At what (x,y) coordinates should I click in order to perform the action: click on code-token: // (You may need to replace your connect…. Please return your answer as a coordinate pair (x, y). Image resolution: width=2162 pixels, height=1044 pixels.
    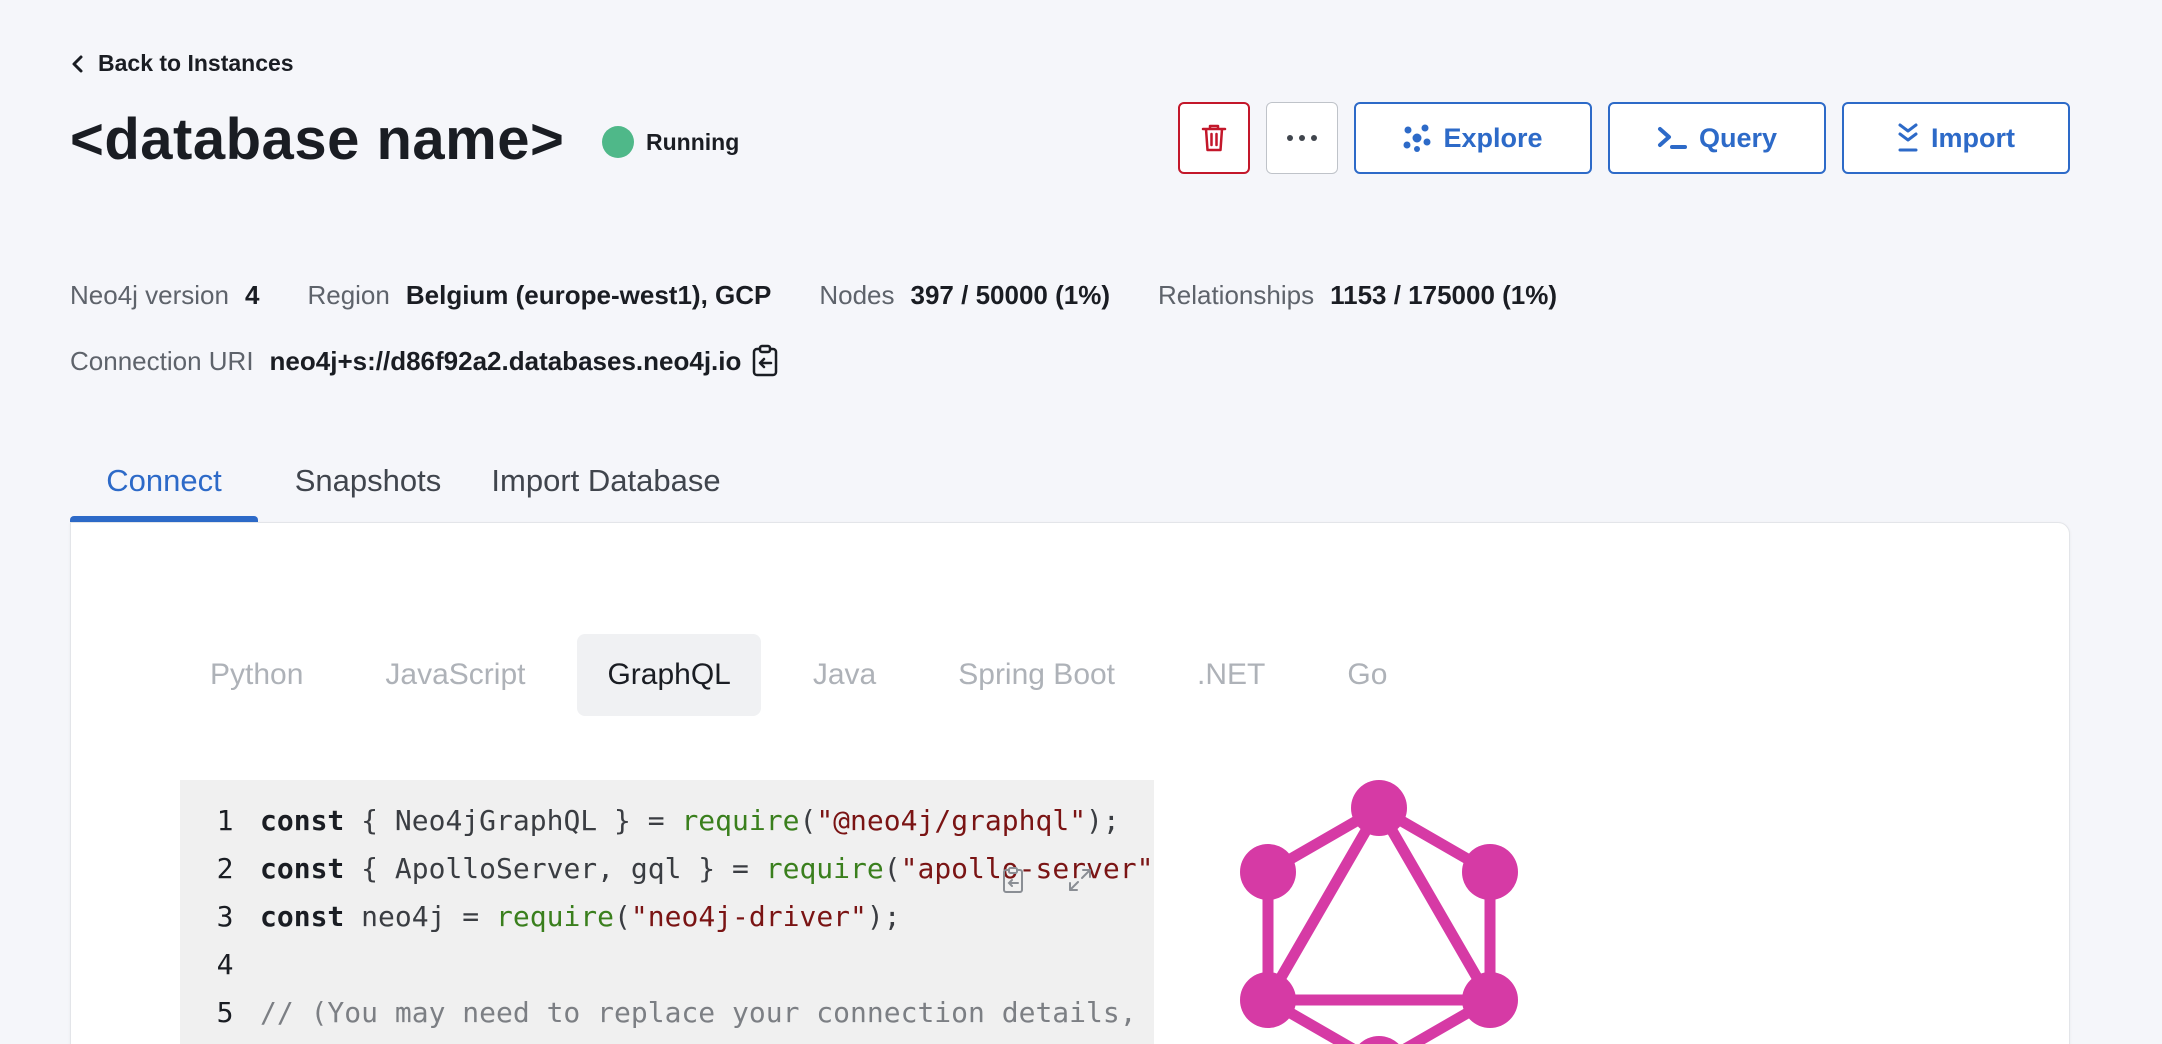
    Looking at the image, I should click on (707, 1012).